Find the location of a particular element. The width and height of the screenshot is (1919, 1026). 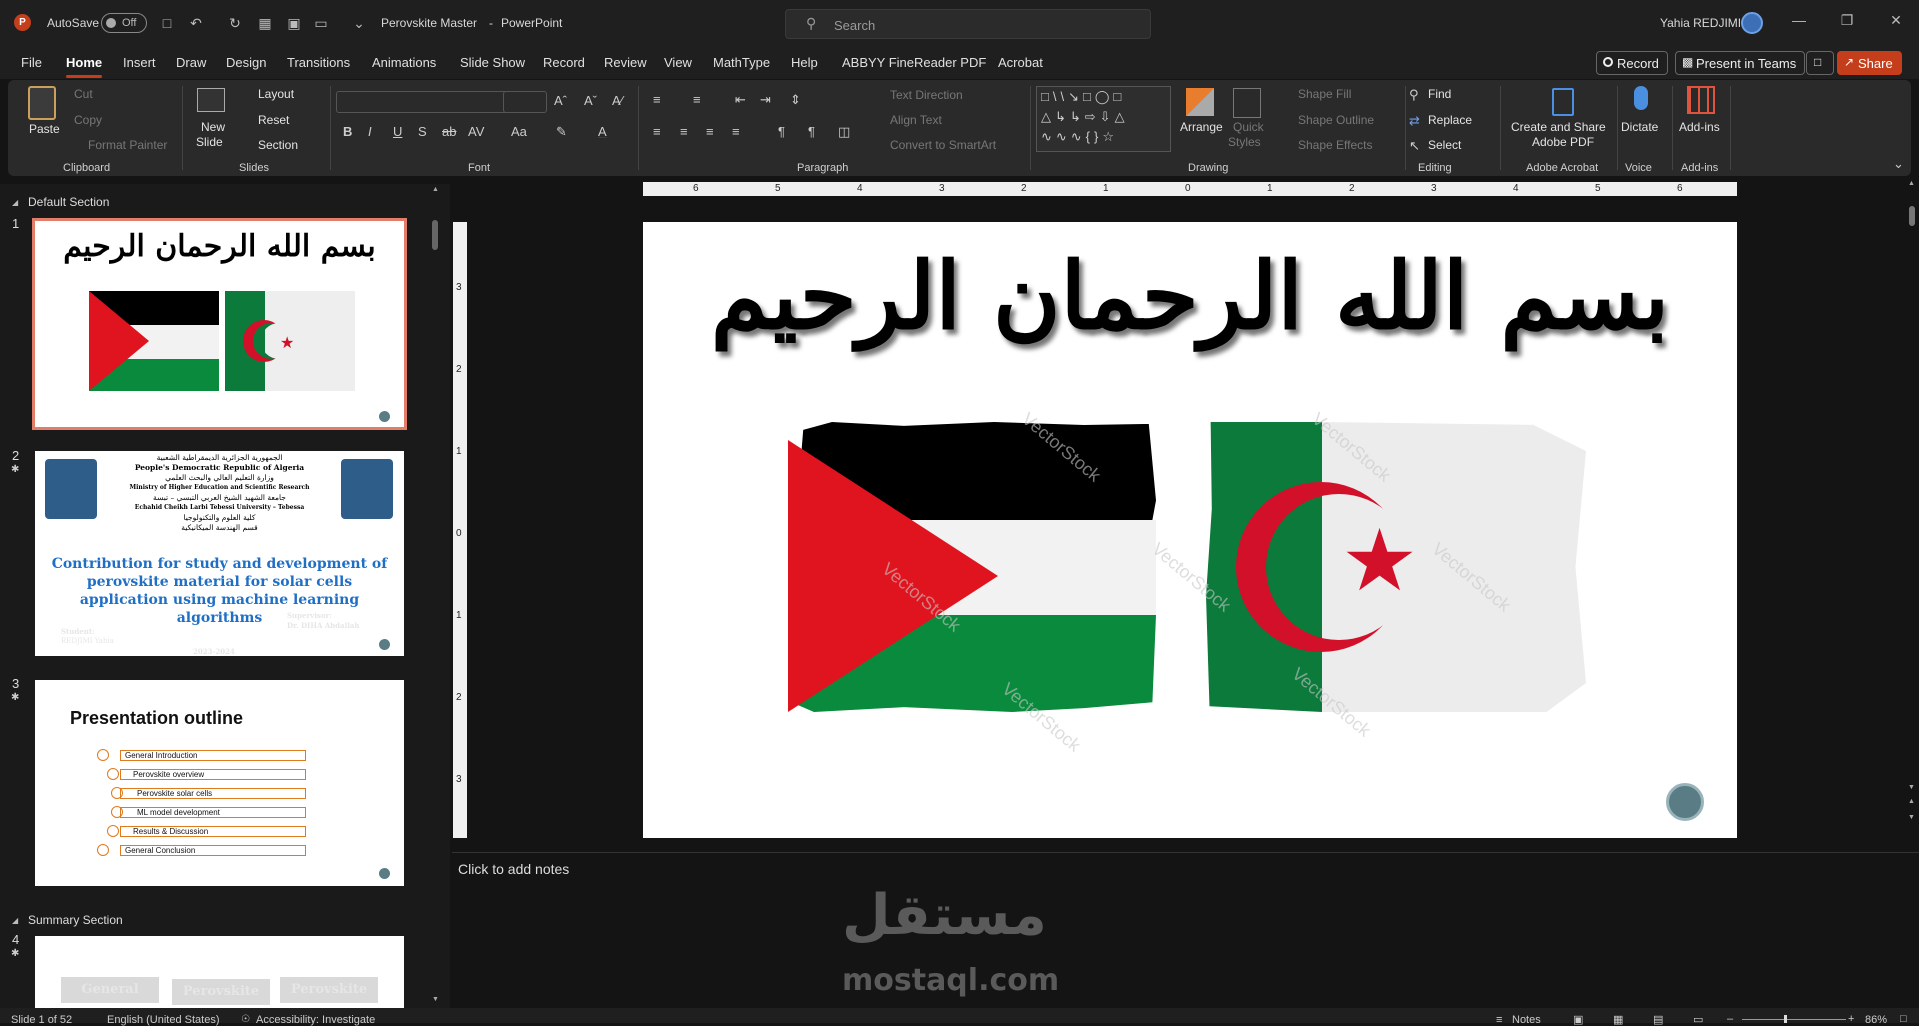

slide-sorter-icon: ▦ is located at coordinates (1618, 1019).